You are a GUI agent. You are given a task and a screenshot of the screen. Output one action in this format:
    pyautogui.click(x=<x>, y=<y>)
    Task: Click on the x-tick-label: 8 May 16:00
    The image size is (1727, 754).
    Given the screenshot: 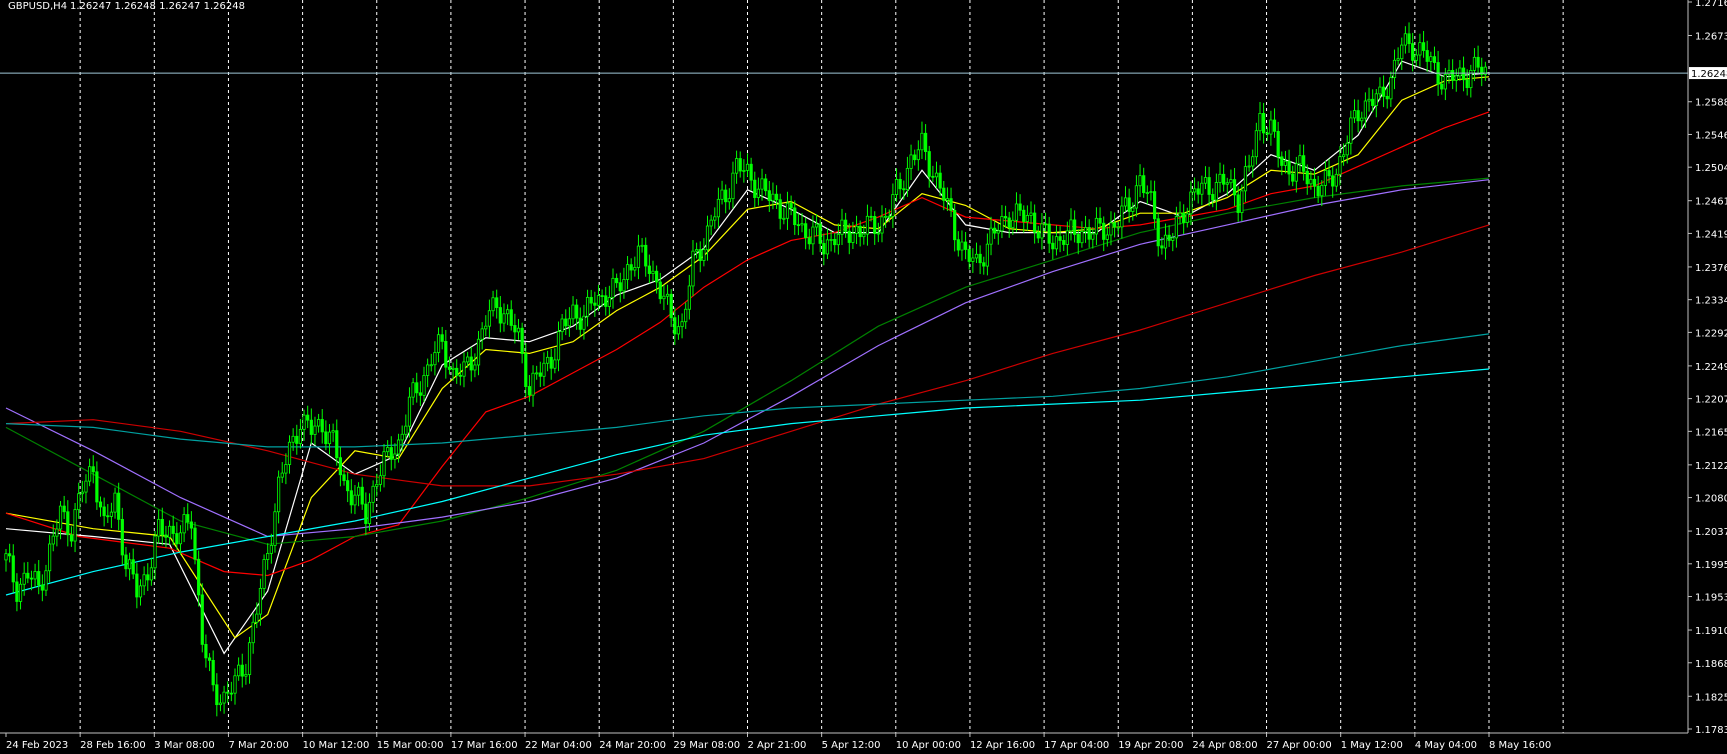 What is the action you would take?
    pyautogui.click(x=1520, y=745)
    